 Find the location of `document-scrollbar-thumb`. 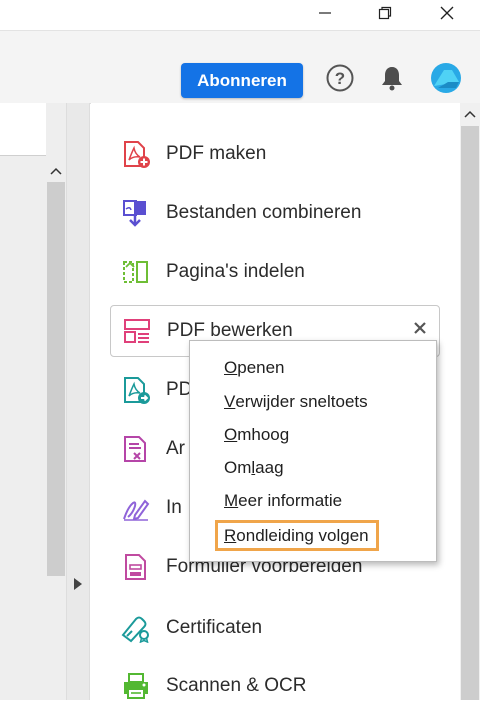

document-scrollbar-thumb is located at coordinates (56, 379).